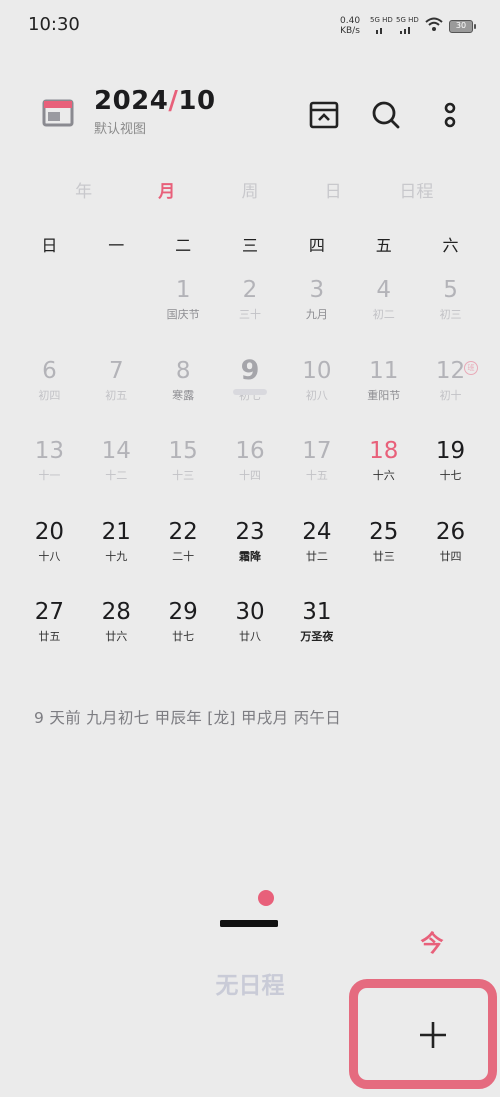 Image resolution: width=500 pixels, height=1097 pixels. What do you see at coordinates (250, 451) in the screenshot?
I see `day-number: 16` at bounding box center [250, 451].